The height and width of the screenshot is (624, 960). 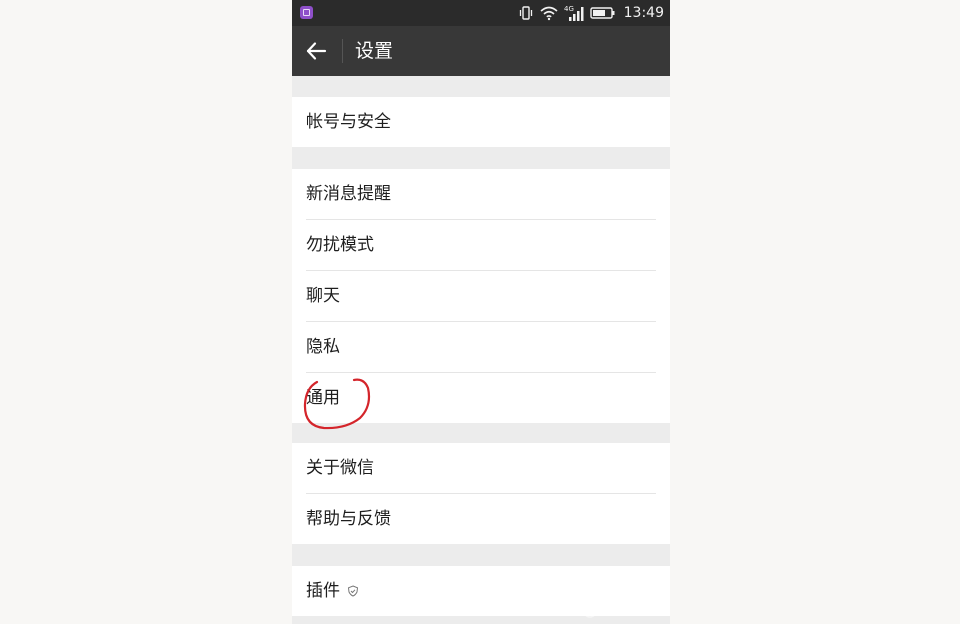 What do you see at coordinates (481, 194) in the screenshot?
I see `settings-item-new-message-alerts: 新消息提醒` at bounding box center [481, 194].